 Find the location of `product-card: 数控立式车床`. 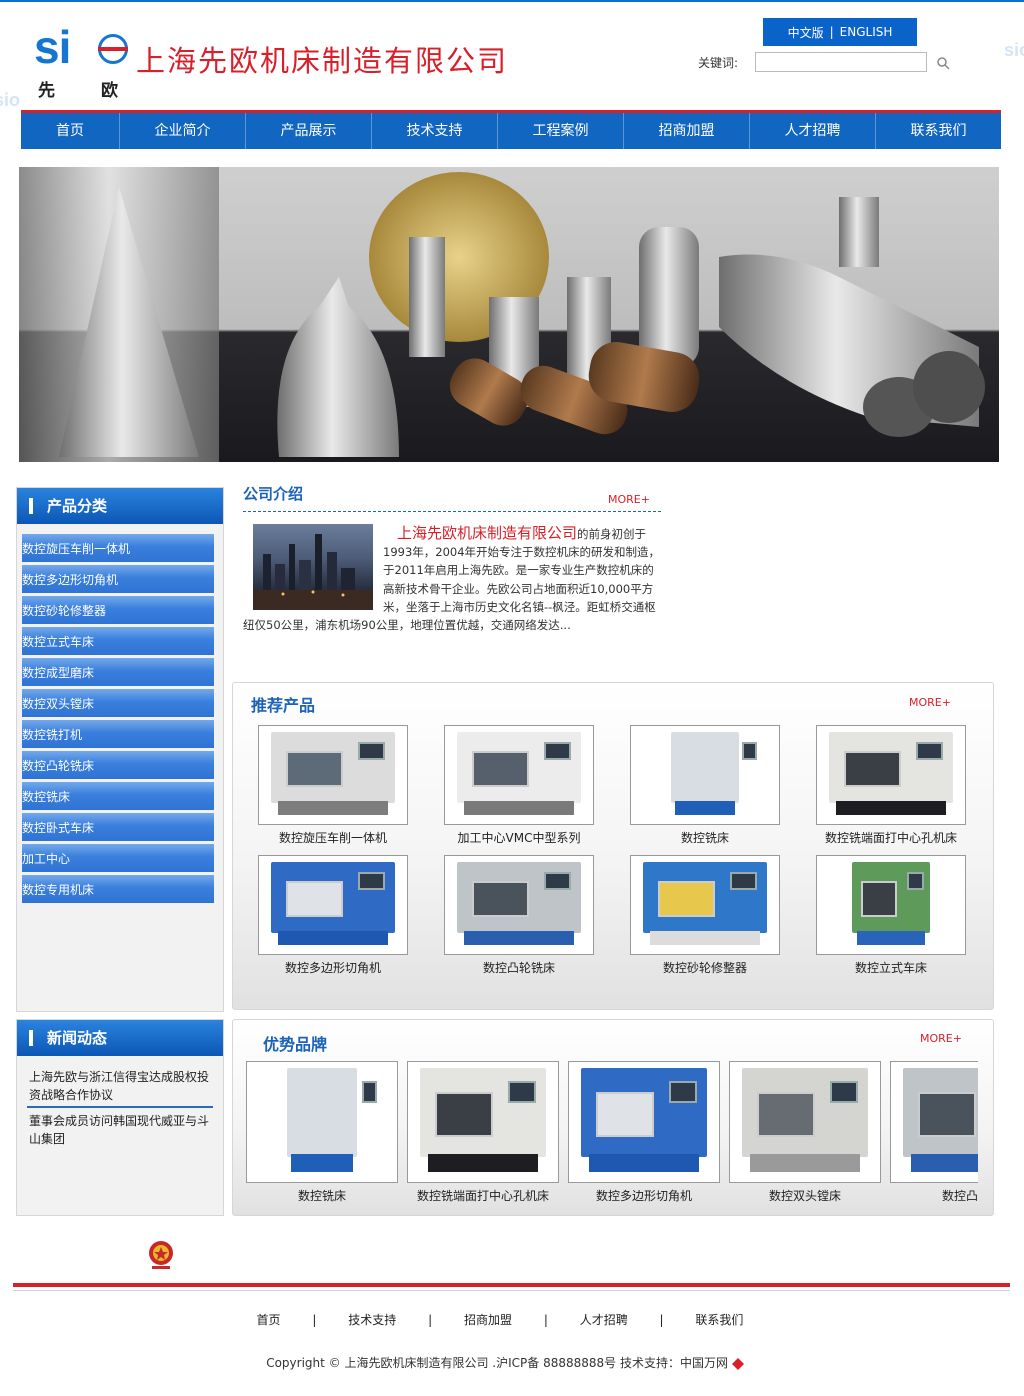

product-card: 数控立式车床 is located at coordinates (891, 915).